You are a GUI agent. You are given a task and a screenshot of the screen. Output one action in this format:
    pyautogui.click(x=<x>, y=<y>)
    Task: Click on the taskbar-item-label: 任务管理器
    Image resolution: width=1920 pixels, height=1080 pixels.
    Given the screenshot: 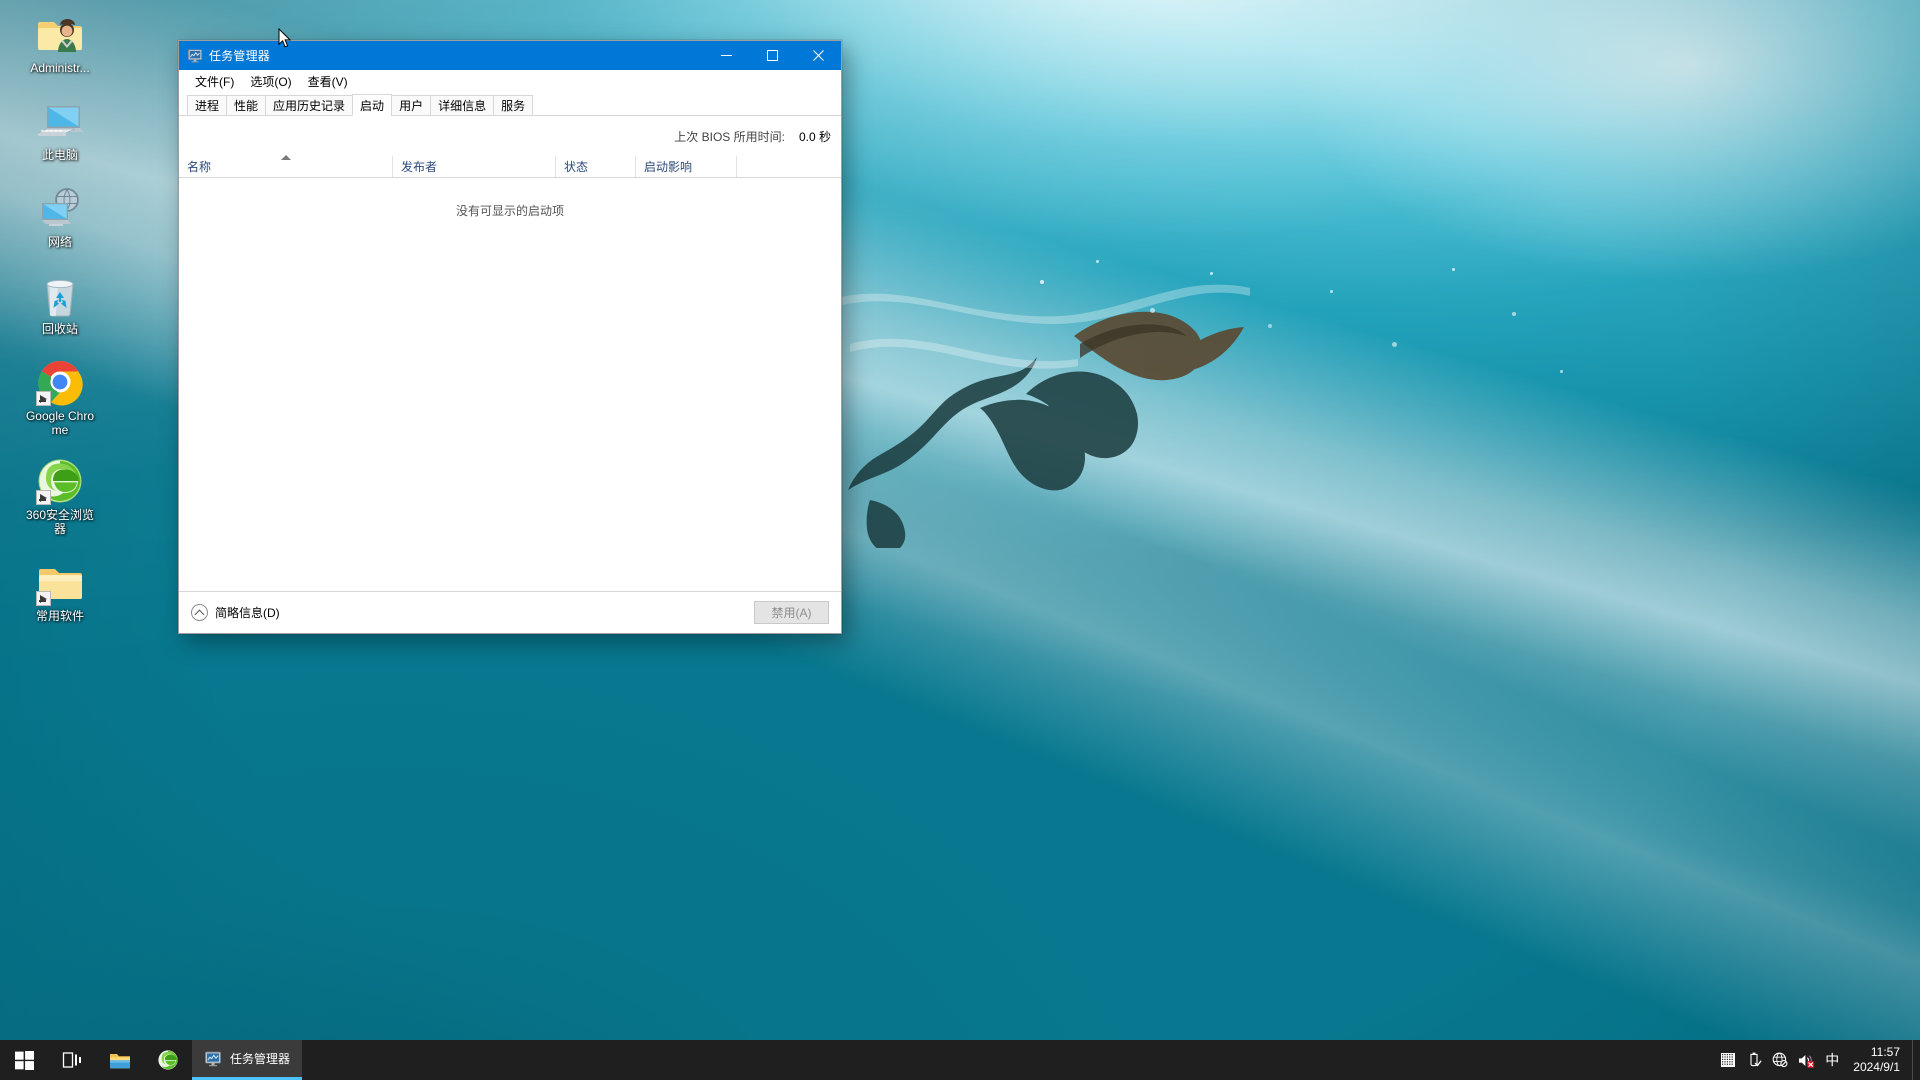 What is the action you would take?
    pyautogui.click(x=260, y=1059)
    